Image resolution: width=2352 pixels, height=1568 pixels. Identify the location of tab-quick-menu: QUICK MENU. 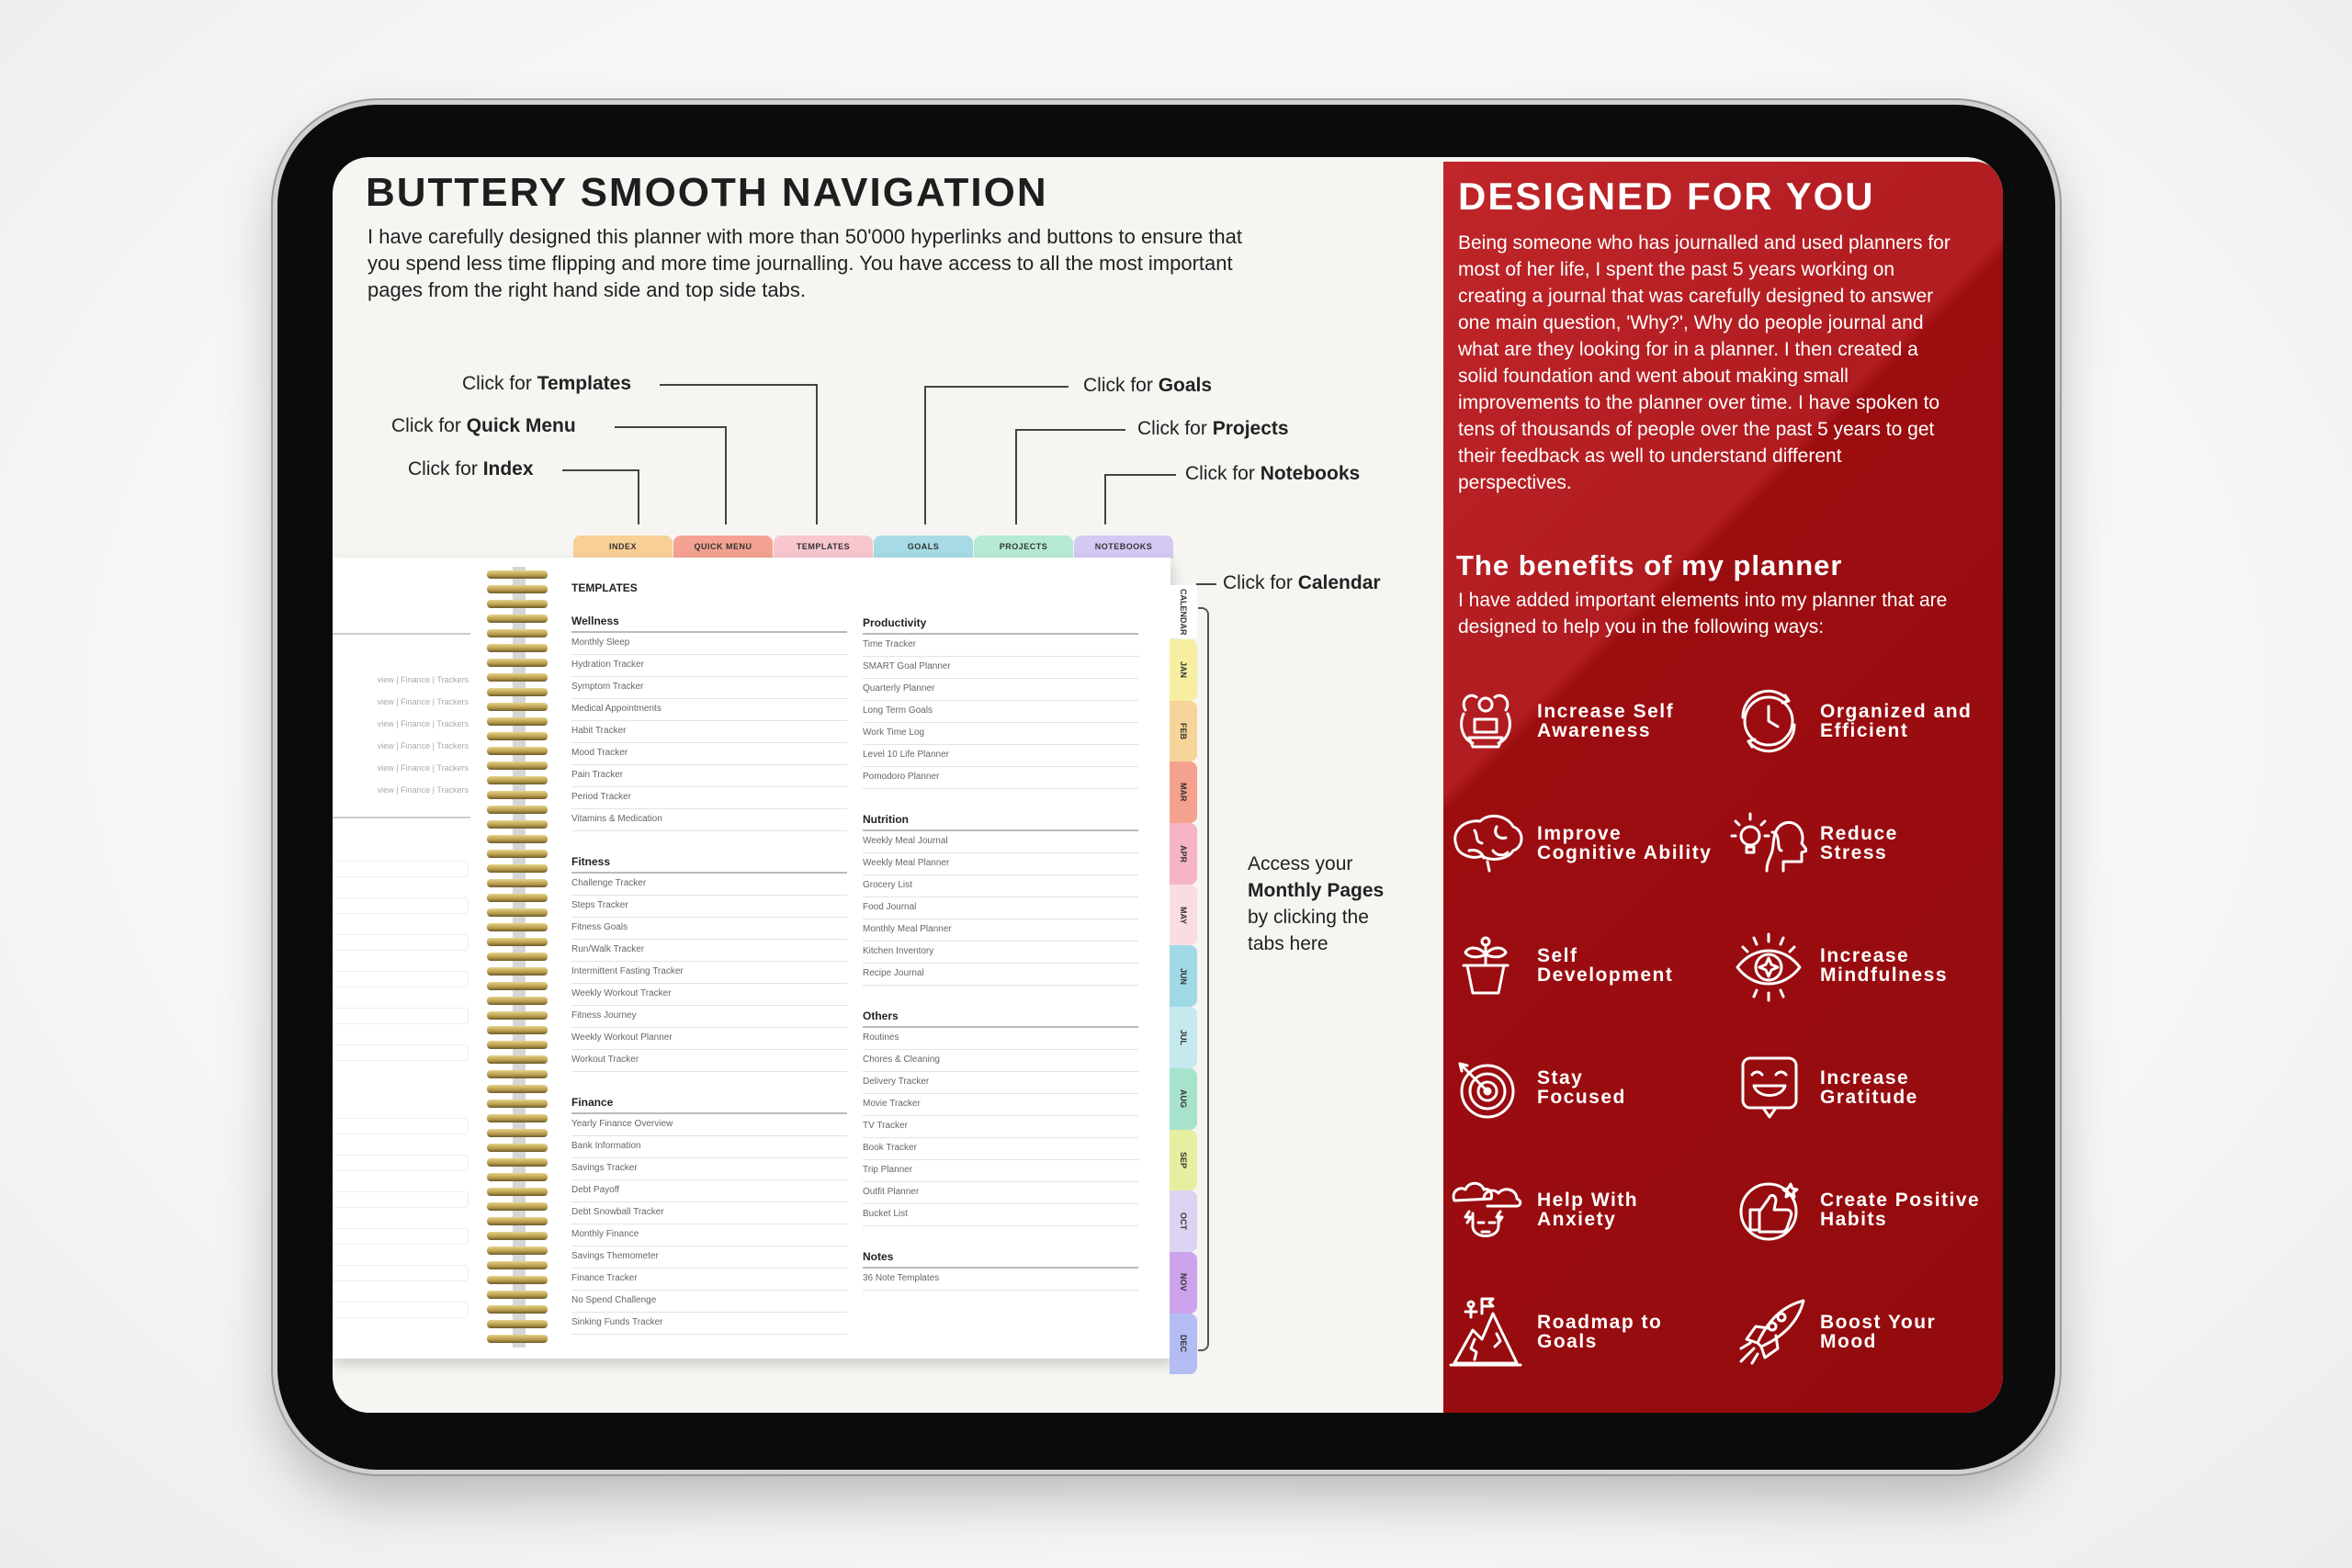
(723, 547).